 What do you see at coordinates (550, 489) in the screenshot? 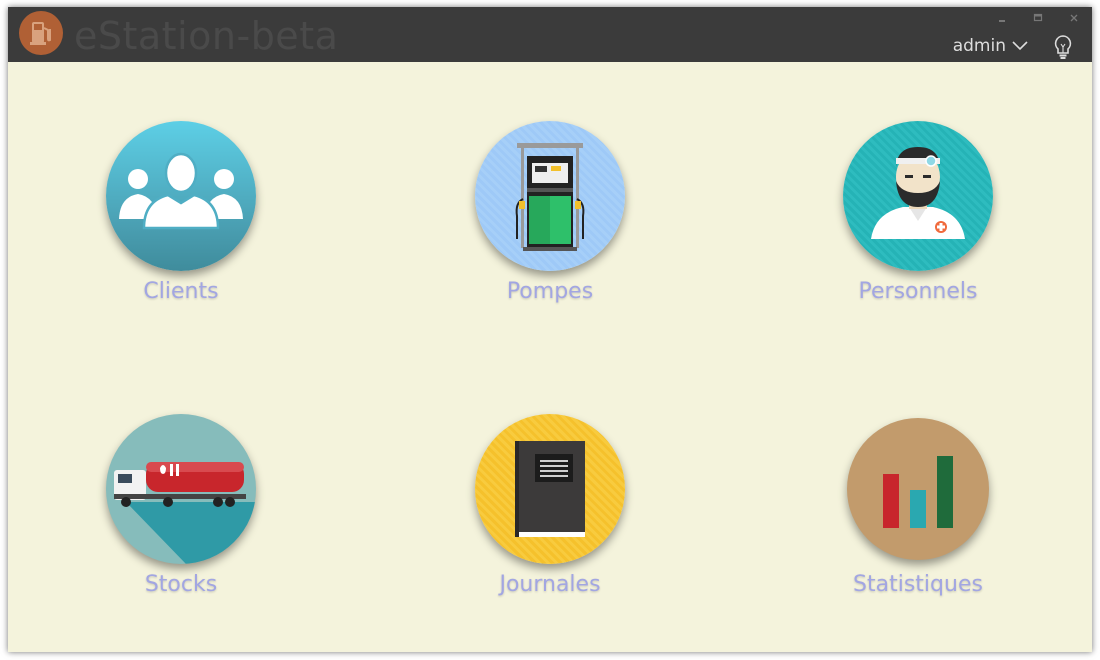
I see `journal-book-icon` at bounding box center [550, 489].